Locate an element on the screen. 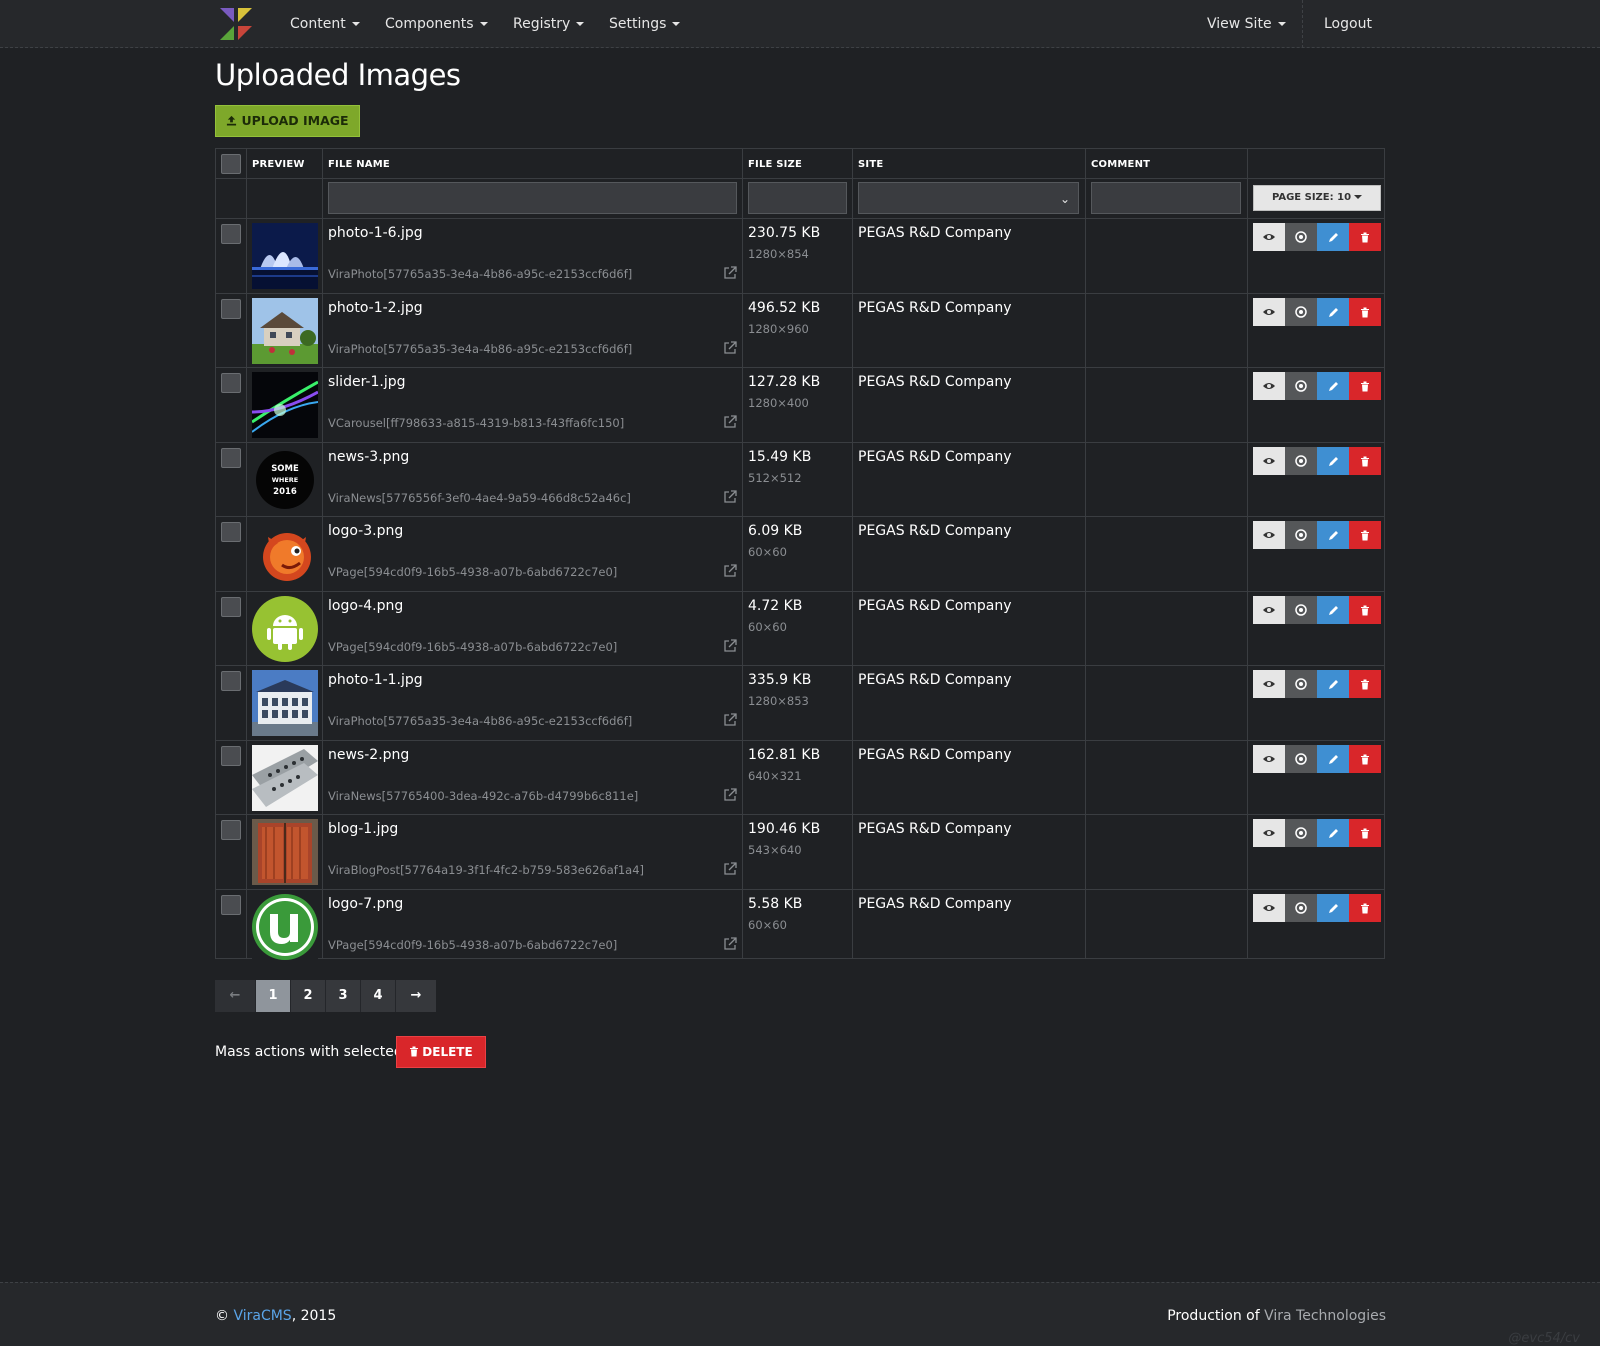 The image size is (1600, 1346). pagination-next: → is located at coordinates (416, 996).